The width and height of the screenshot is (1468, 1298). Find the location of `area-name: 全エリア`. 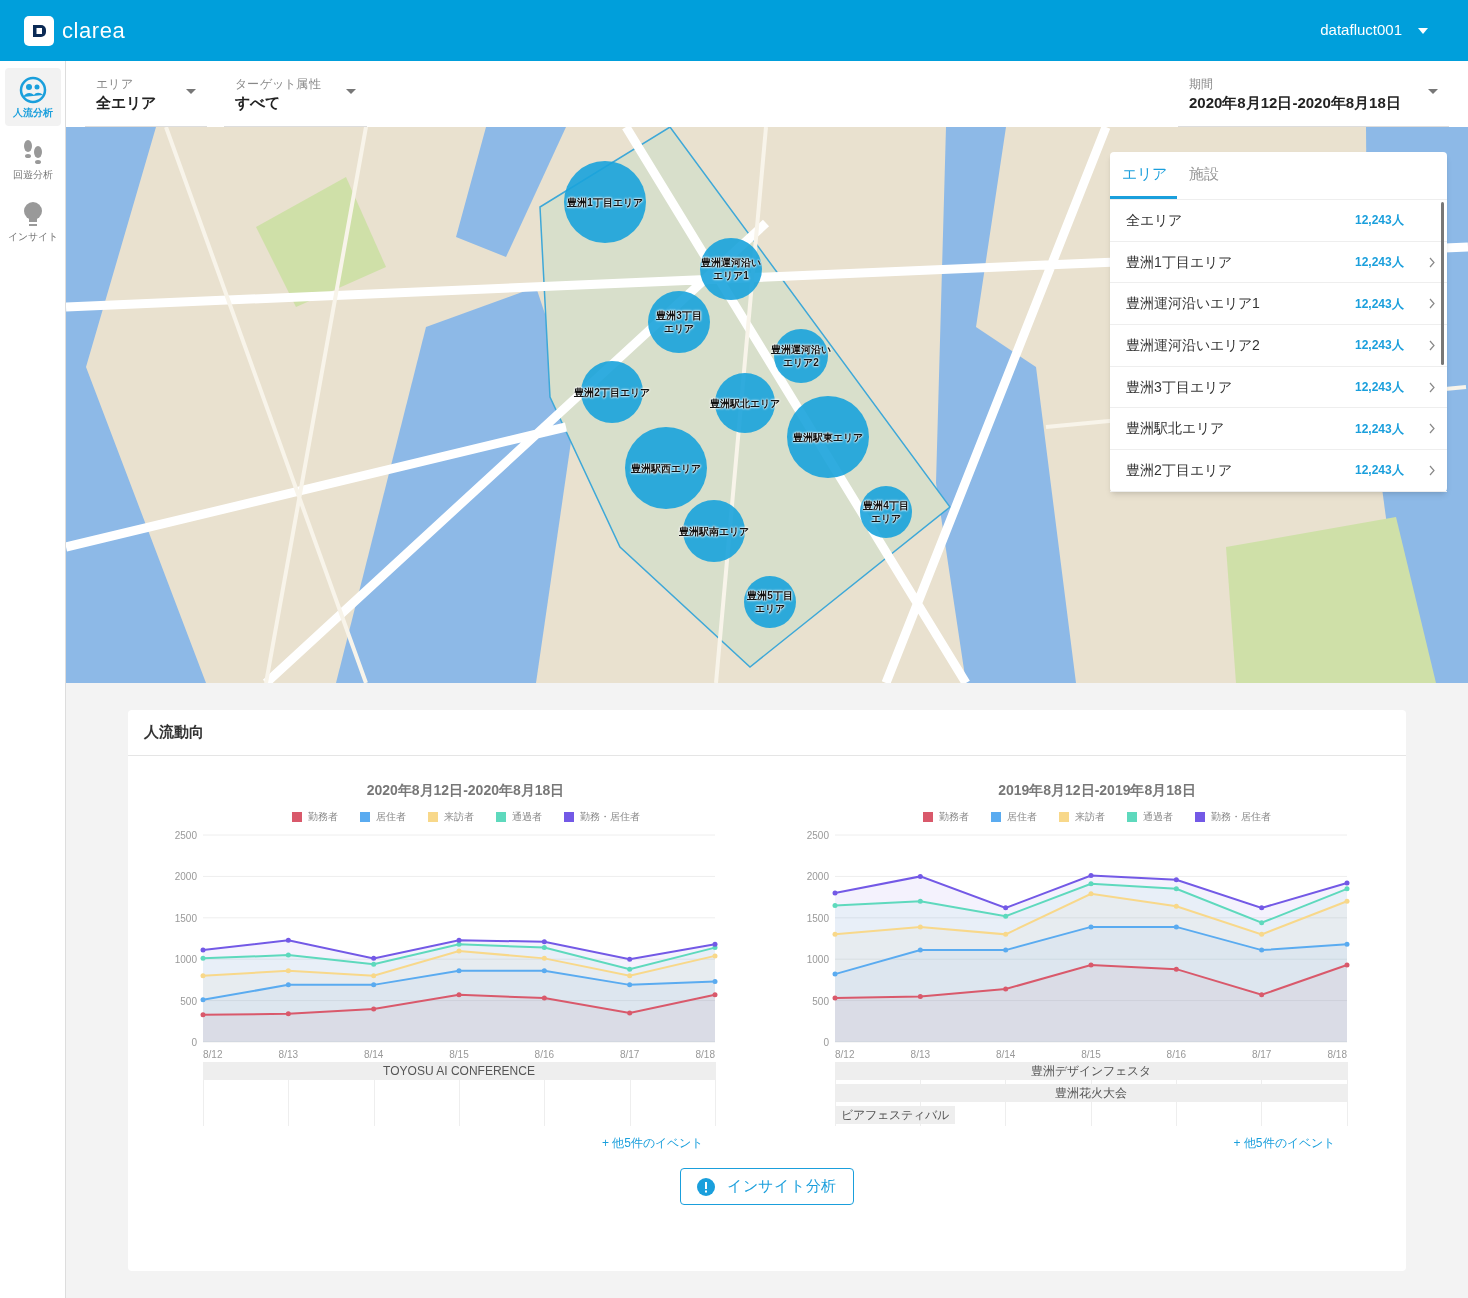

area-name: 全エリア is located at coordinates (1154, 220).